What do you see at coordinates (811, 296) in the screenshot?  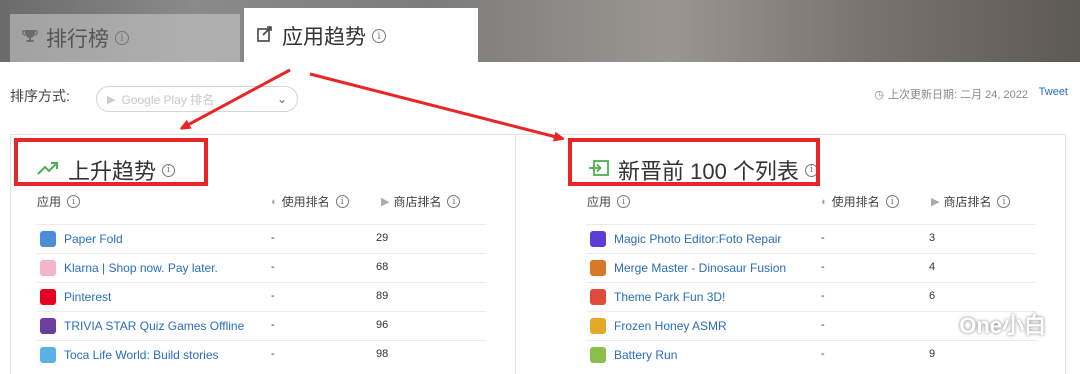 I see `table-row: Theme Park Fun 3D!` at bounding box center [811, 296].